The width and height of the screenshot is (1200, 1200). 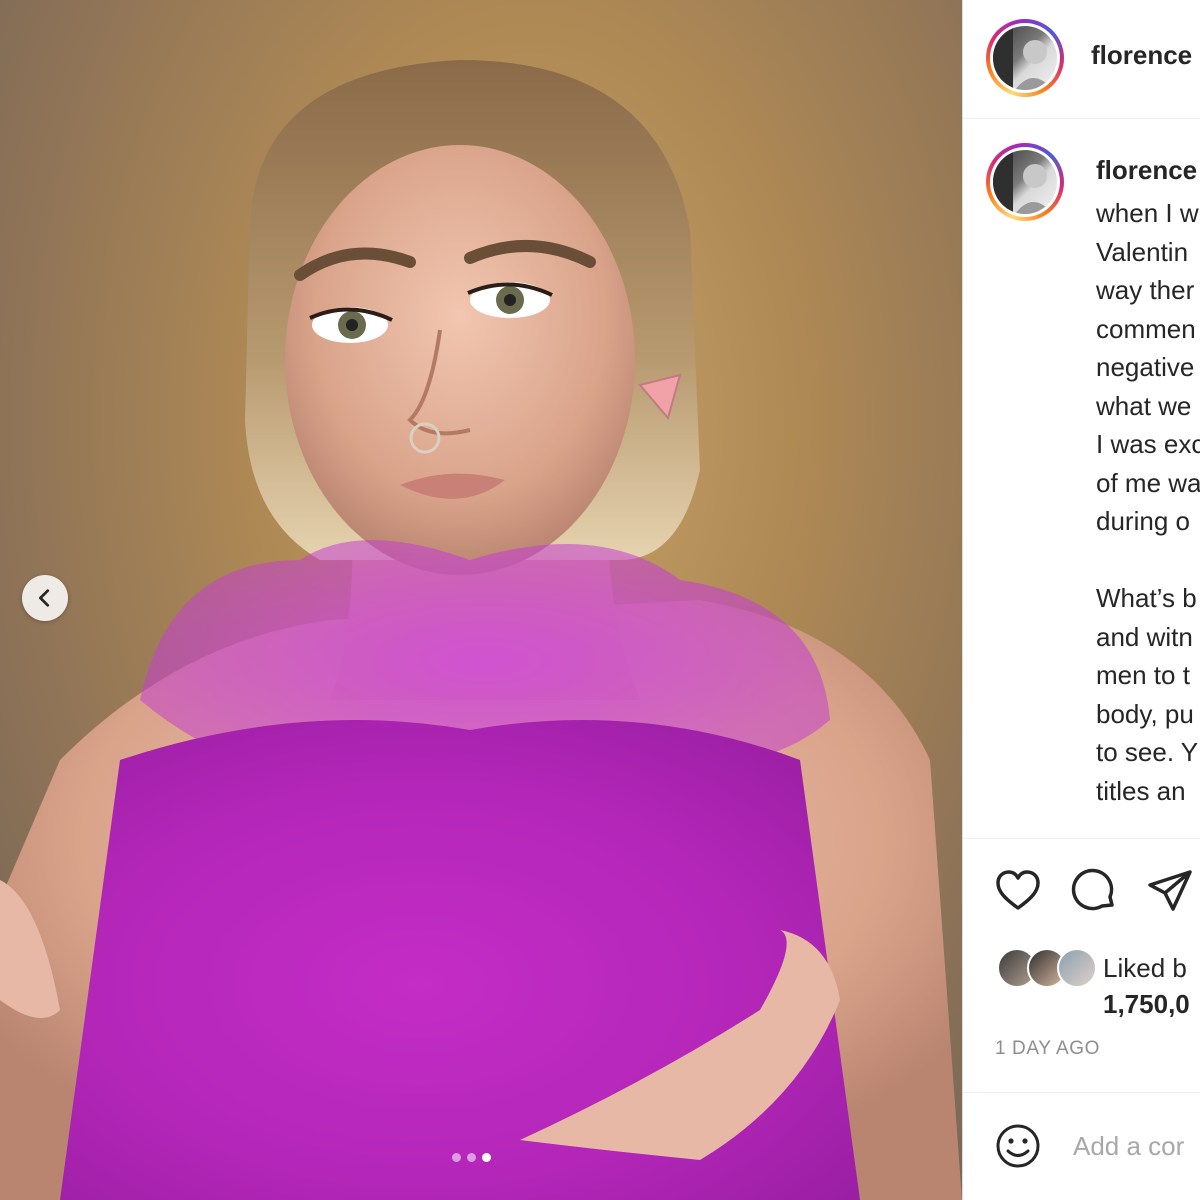 I want to click on share-button, so click(x=1170, y=891).